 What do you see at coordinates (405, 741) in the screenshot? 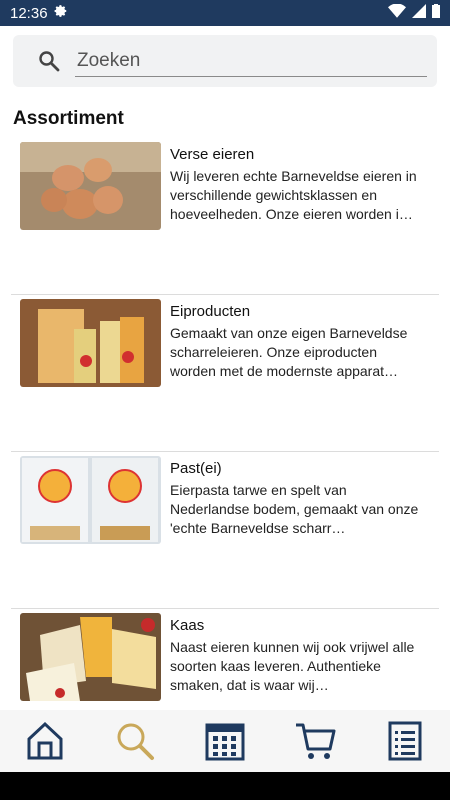
I see `list-icon` at bounding box center [405, 741].